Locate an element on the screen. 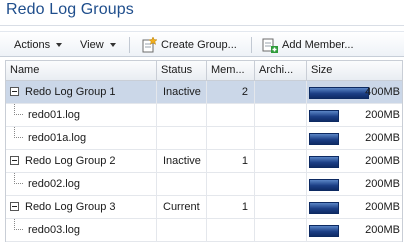 The image size is (404, 242). name-cell: redo02.log is located at coordinates (81, 184).